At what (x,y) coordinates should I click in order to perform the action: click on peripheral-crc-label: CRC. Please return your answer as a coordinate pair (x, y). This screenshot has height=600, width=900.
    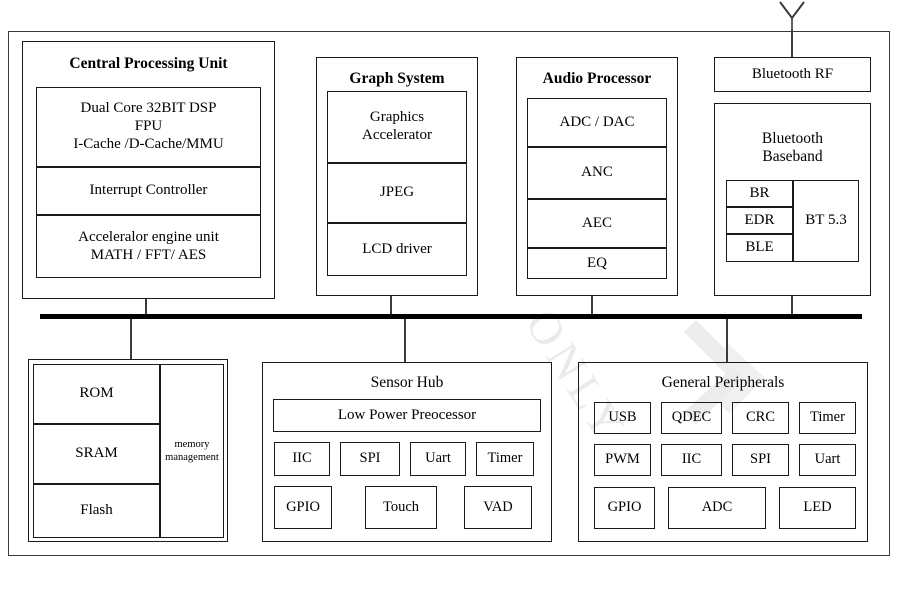
    Looking at the image, I should click on (760, 417).